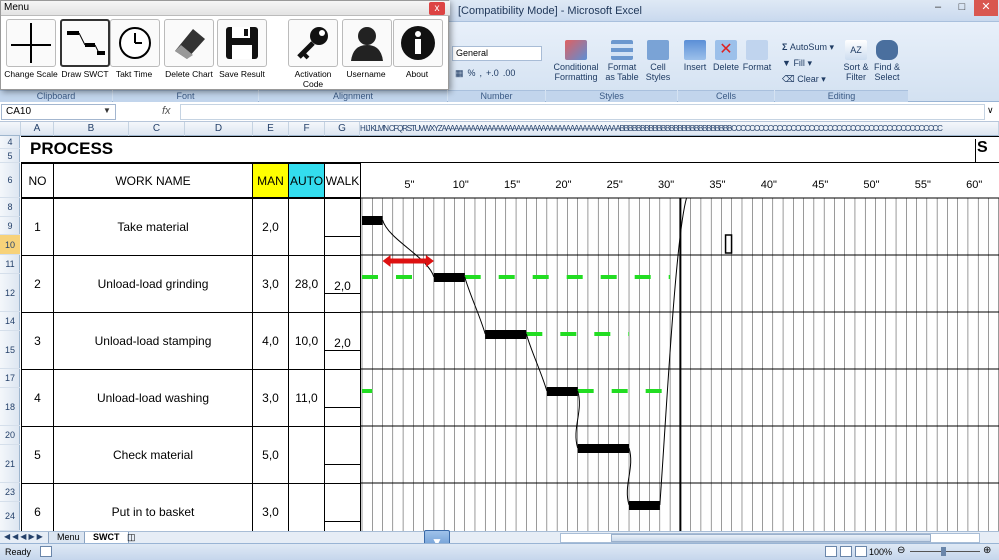 The height and width of the screenshot is (560, 999). Describe the element at coordinates (107, 110) in the screenshot. I see `name-box-dropdown-icon: ▼` at that location.